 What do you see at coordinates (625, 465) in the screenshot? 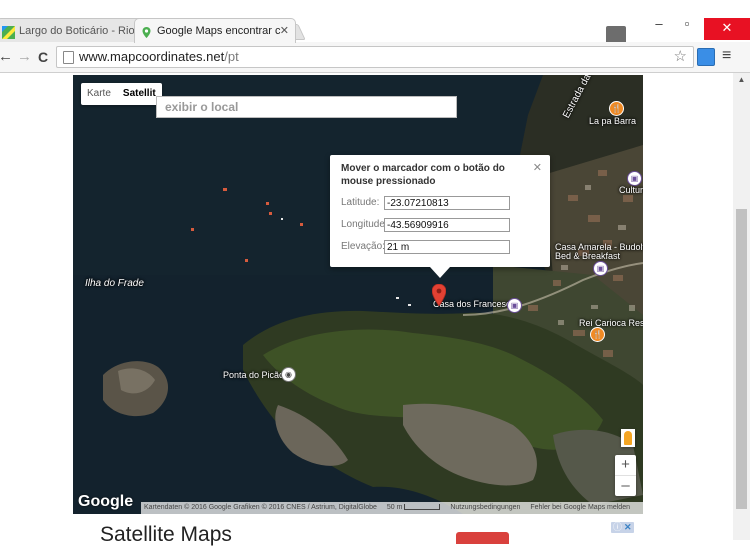
I see `zoom-in-button: +` at bounding box center [625, 465].